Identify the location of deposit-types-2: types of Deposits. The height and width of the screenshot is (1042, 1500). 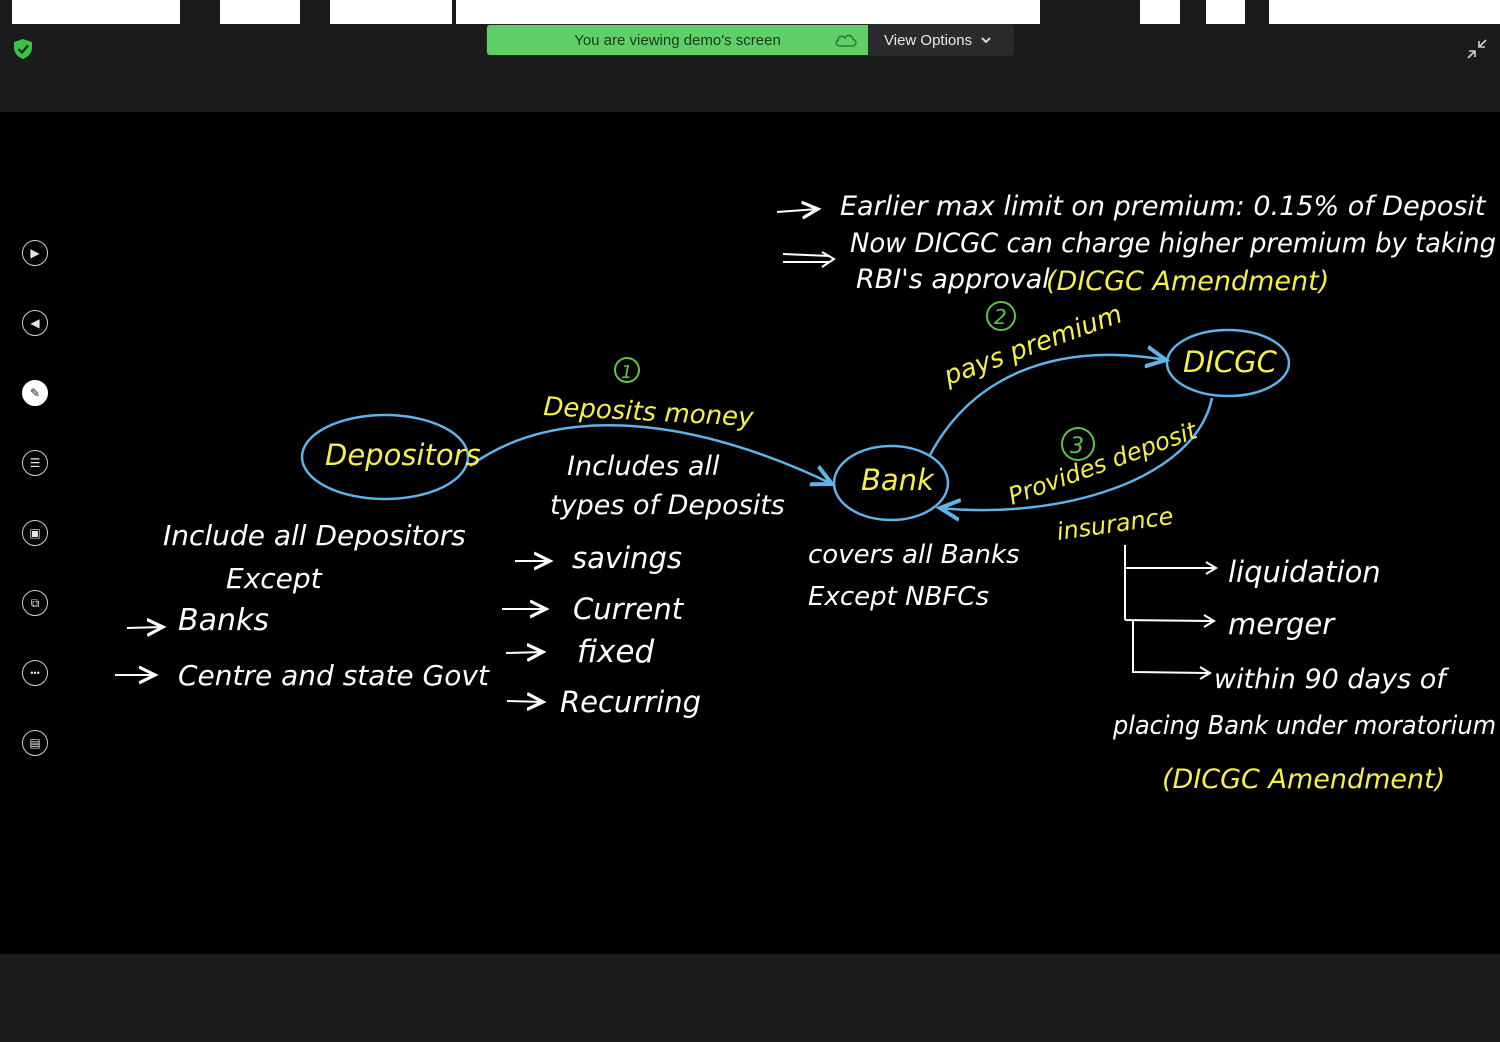
(667, 505).